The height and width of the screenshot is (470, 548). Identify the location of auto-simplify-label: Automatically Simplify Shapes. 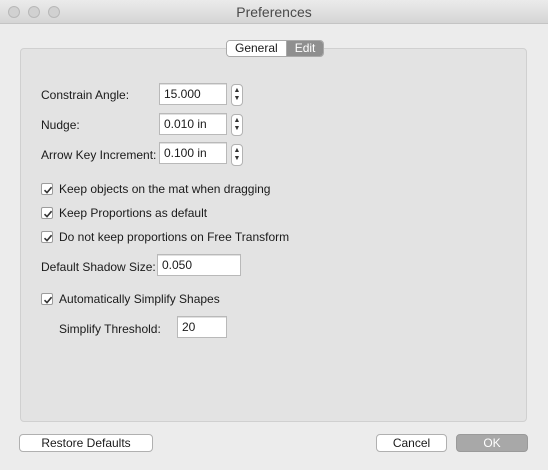
(139, 299).